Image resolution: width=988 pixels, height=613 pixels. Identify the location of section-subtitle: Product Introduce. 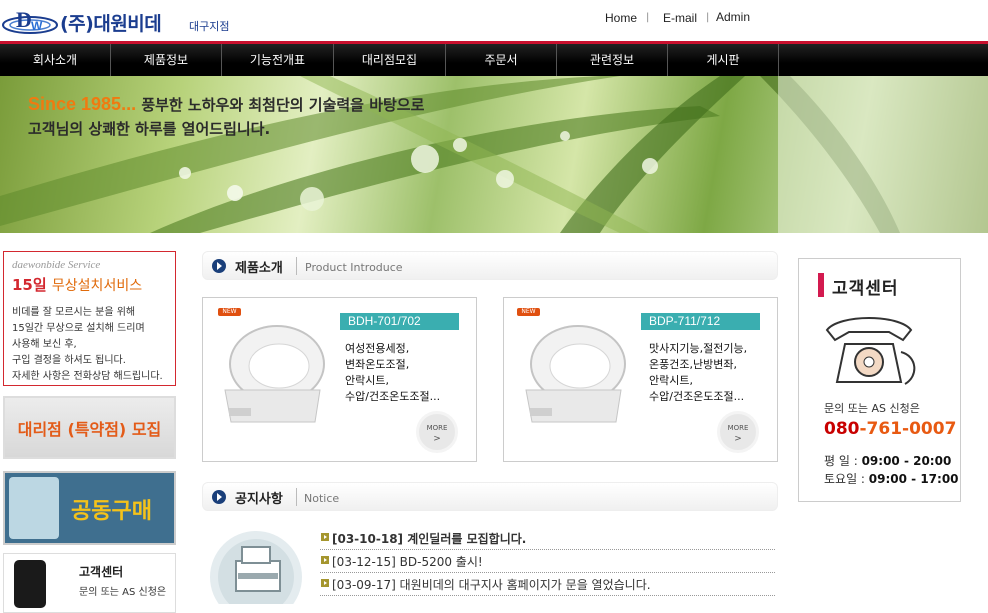
(354, 267).